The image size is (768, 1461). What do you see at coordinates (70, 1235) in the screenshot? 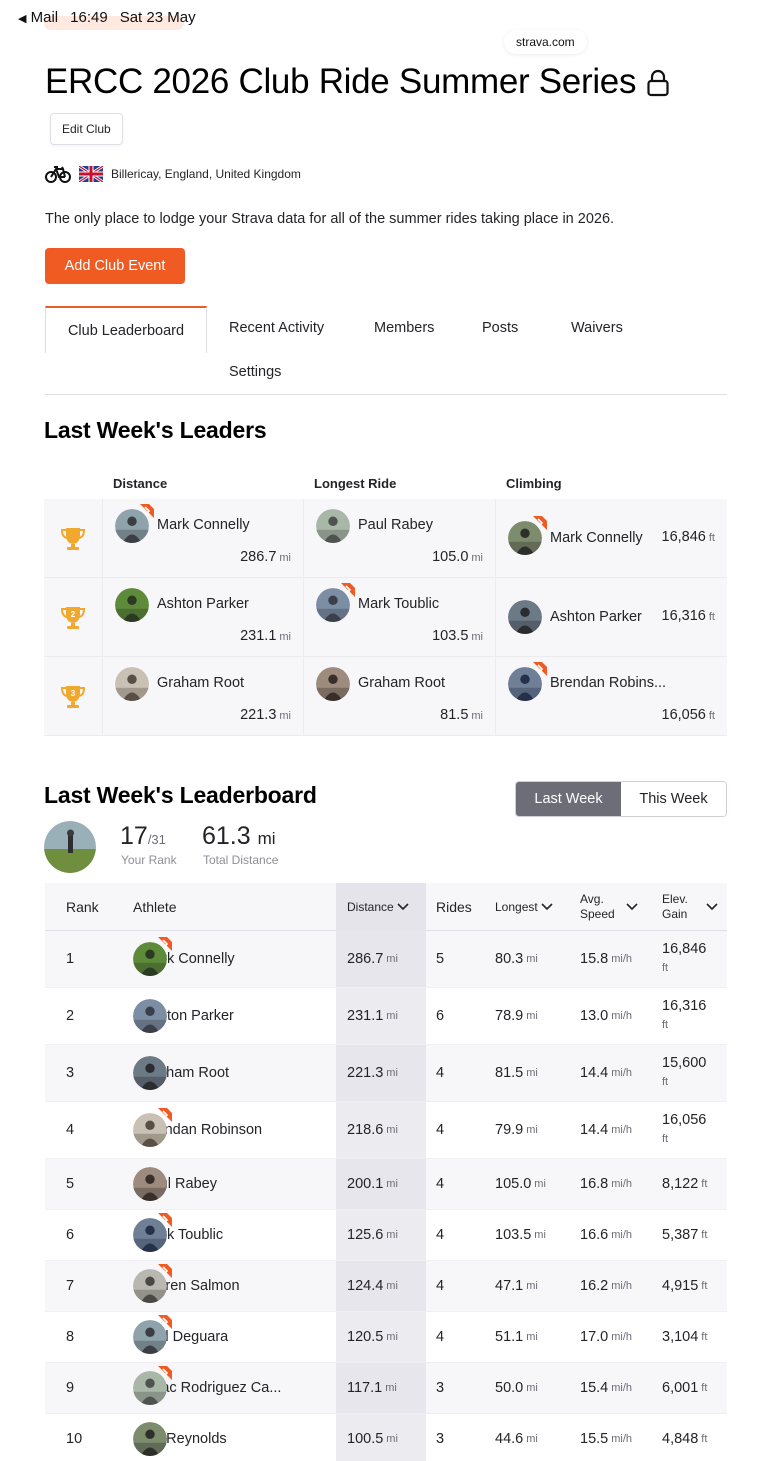
I see `rank-cell: 6` at bounding box center [70, 1235].